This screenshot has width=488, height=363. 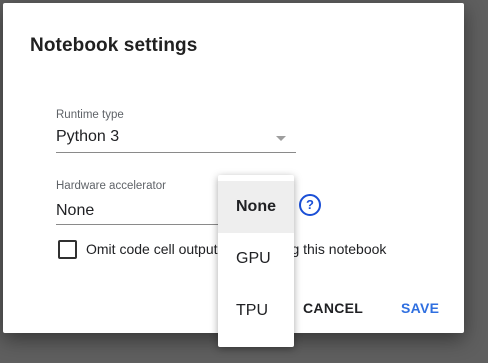 What do you see at coordinates (111, 186) in the screenshot?
I see `hardware-accelerator-label: Hardware accelerator` at bounding box center [111, 186].